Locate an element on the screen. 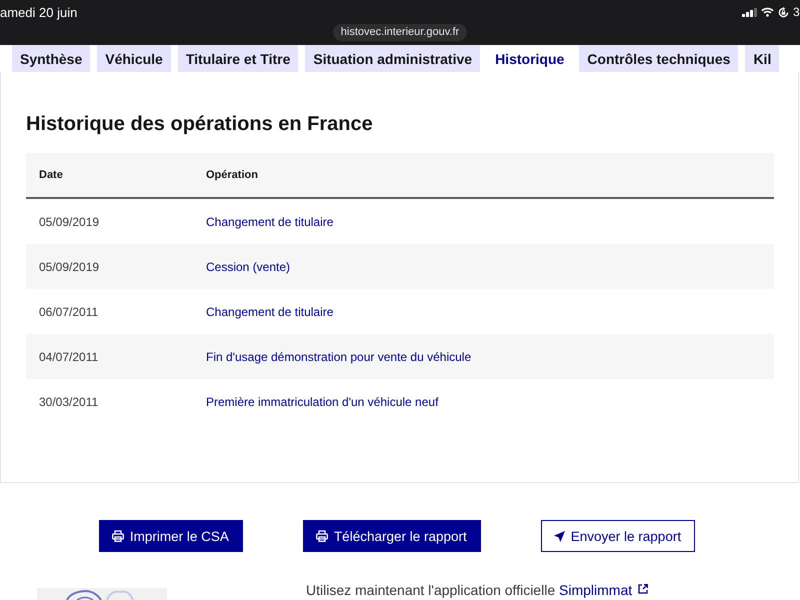 This screenshot has height=600, width=800. battery-level: 3 is located at coordinates (796, 12).